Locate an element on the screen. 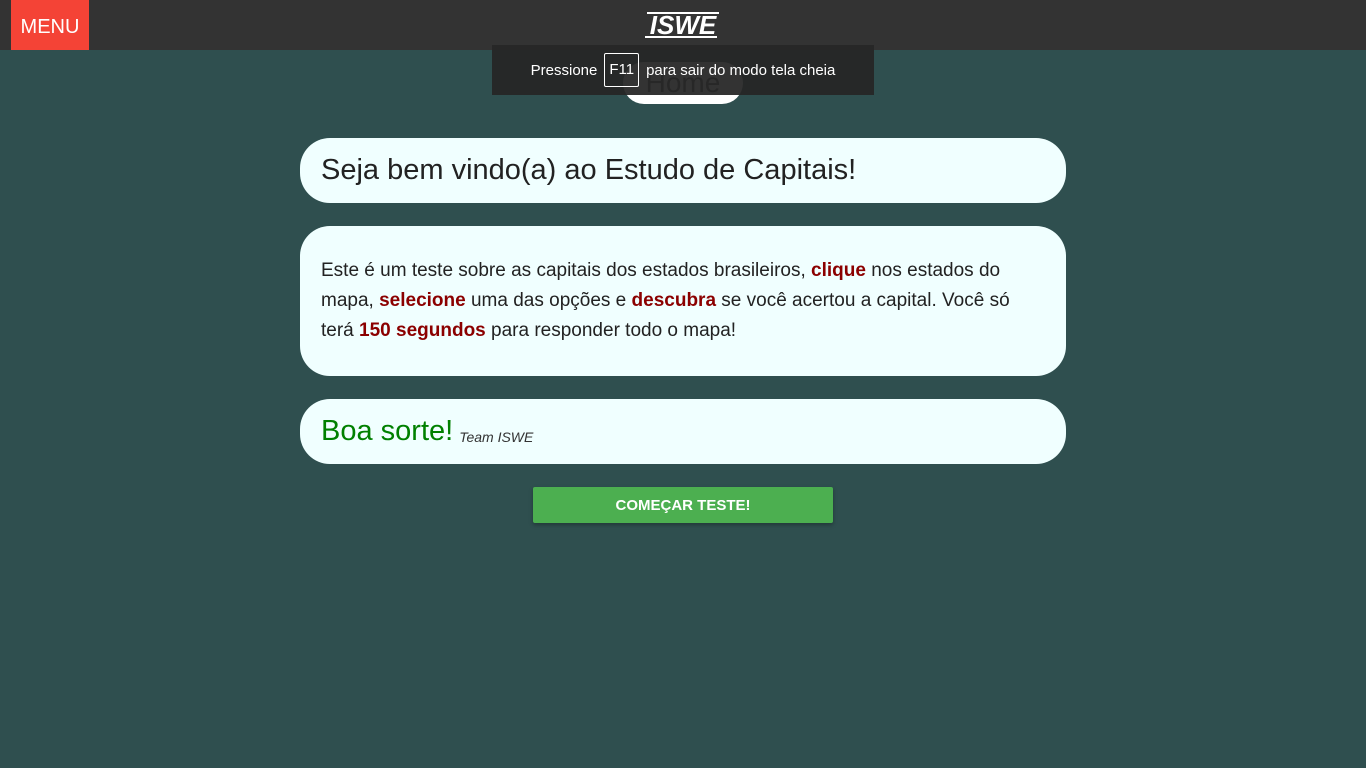  f11-key-badge: F11 is located at coordinates (622, 70).